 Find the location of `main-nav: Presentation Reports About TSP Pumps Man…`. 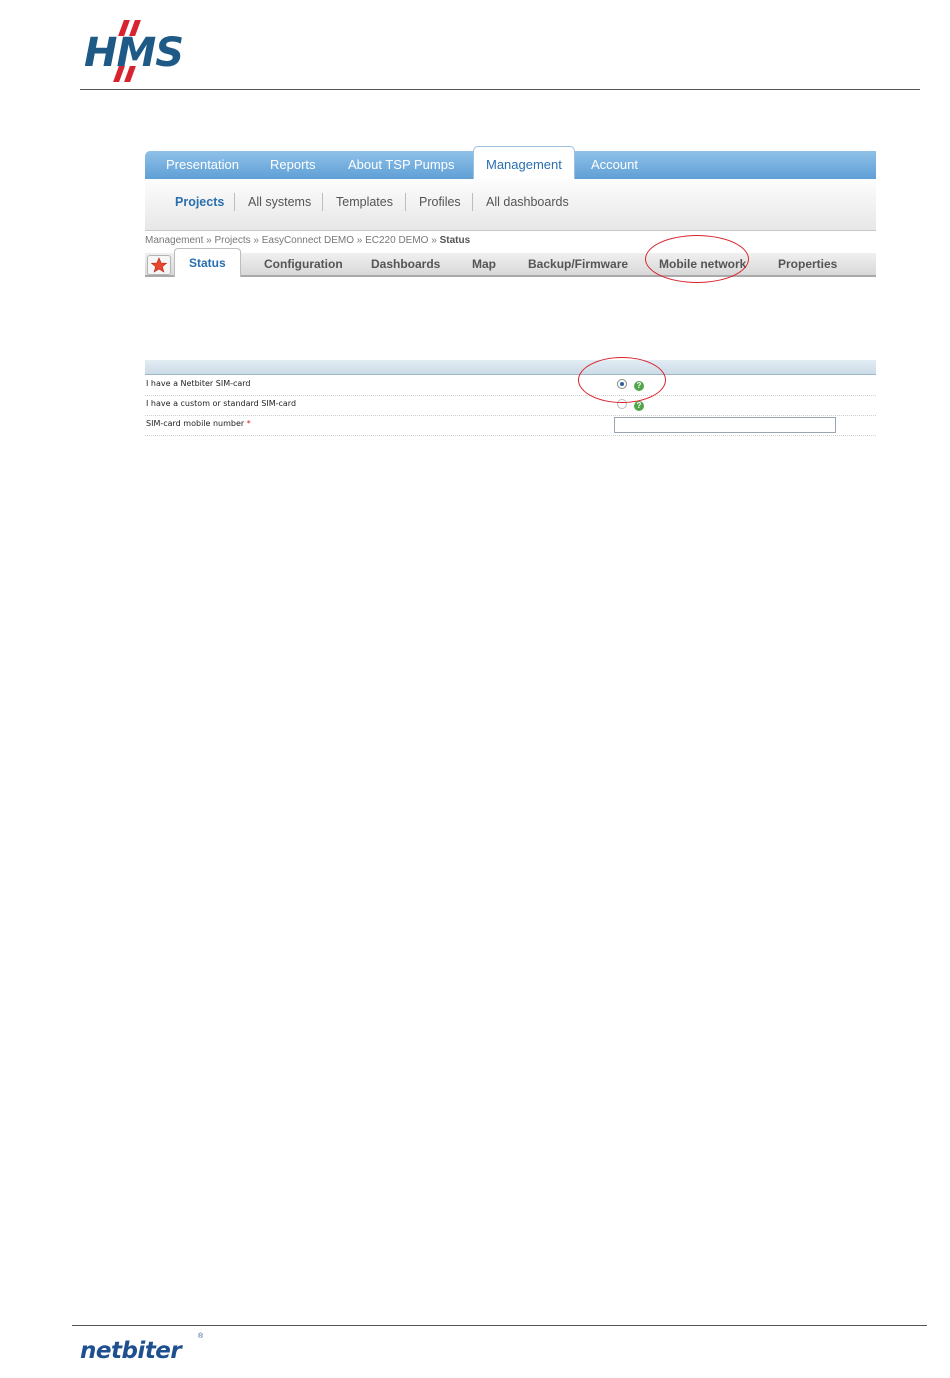

main-nav: Presentation Reports About TSP Pumps Man… is located at coordinates (510, 164).